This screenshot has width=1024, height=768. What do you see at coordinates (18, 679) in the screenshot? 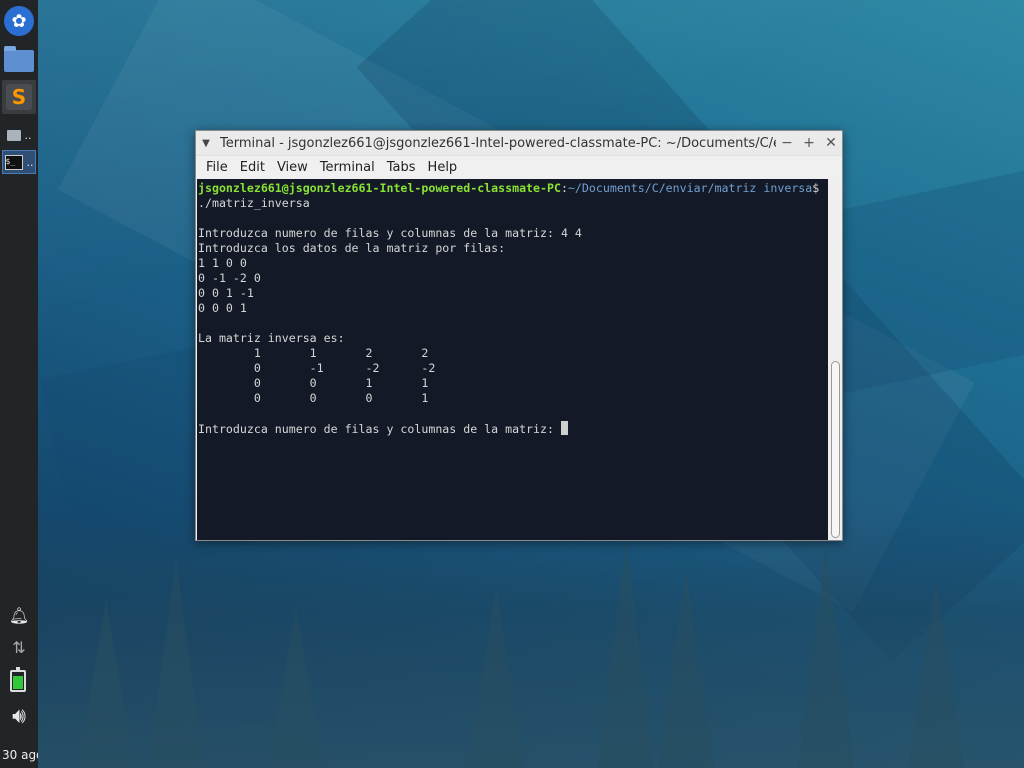
I see `battery-icon` at bounding box center [18, 679].